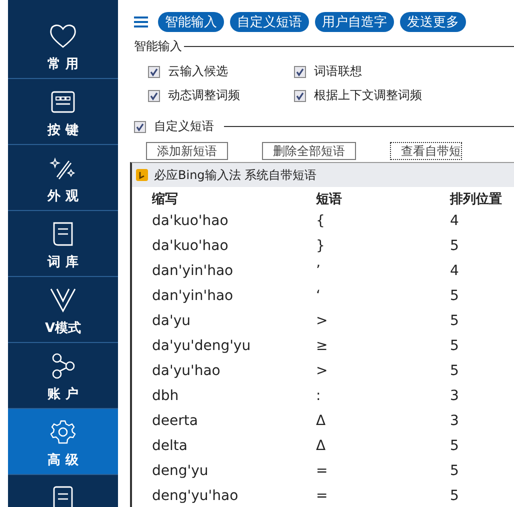 The height and width of the screenshot is (507, 514). What do you see at coordinates (433, 22) in the screenshot?
I see `tab-pill: 发送更多` at bounding box center [433, 22].